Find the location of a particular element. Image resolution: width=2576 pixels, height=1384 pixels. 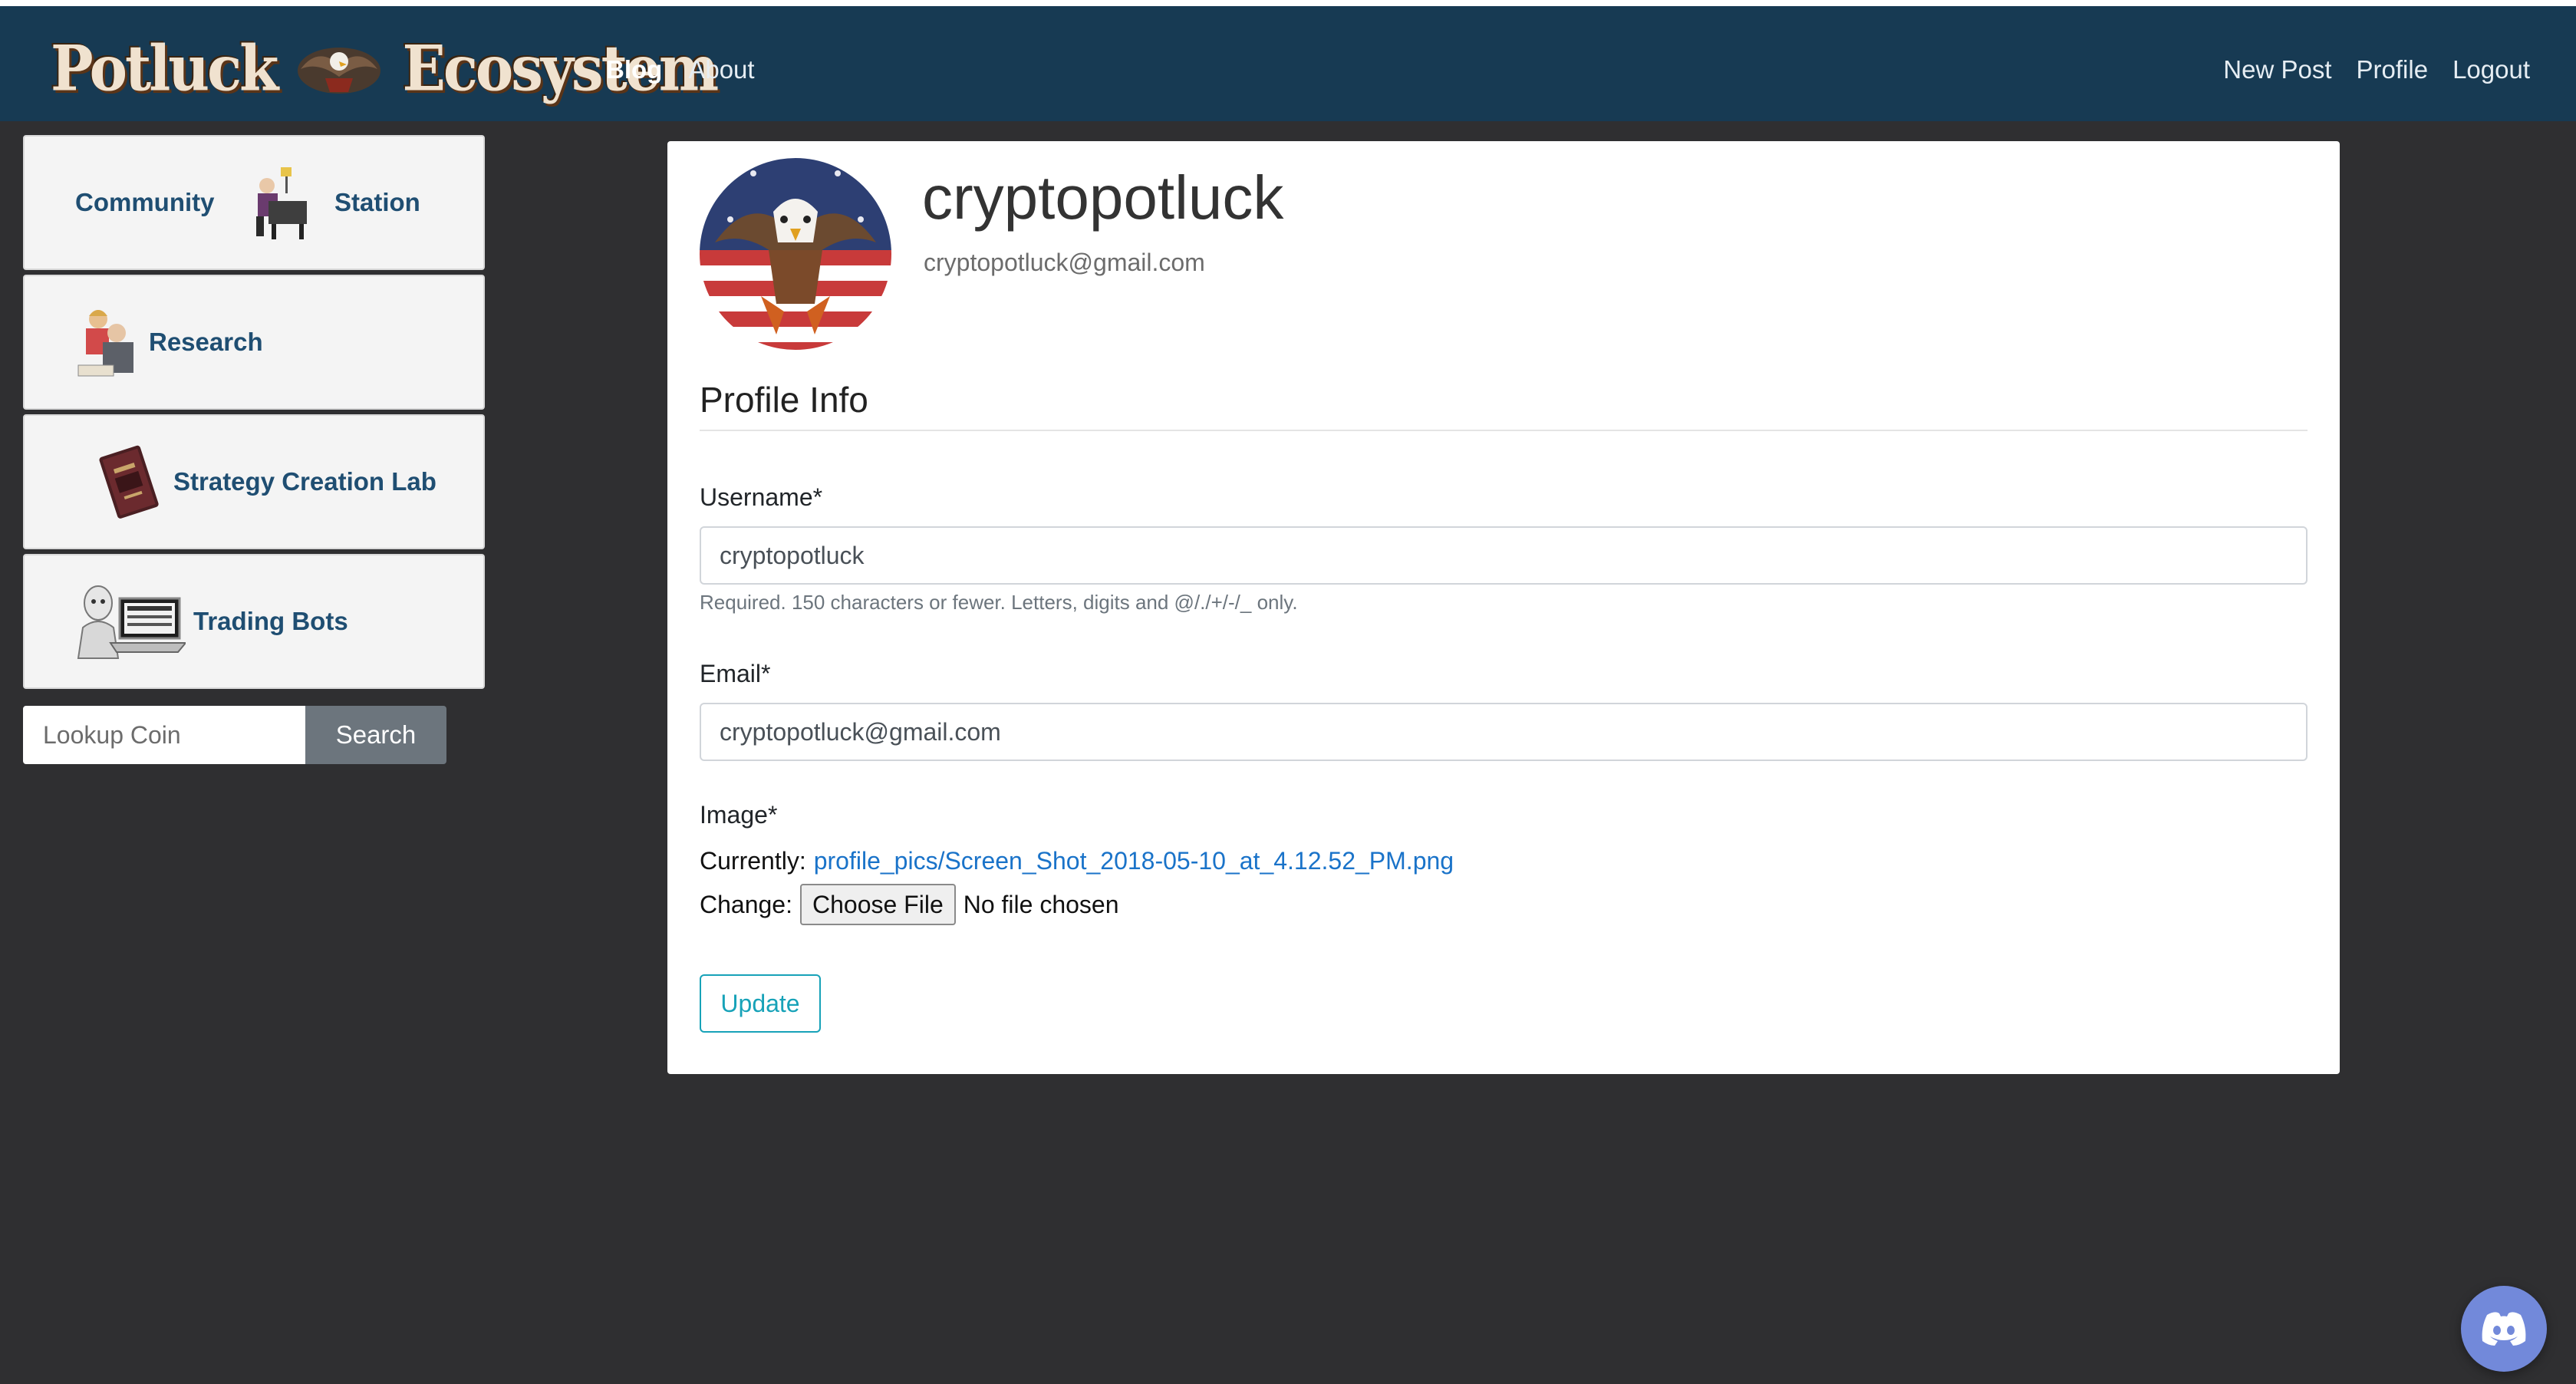

avatar is located at coordinates (795, 254).